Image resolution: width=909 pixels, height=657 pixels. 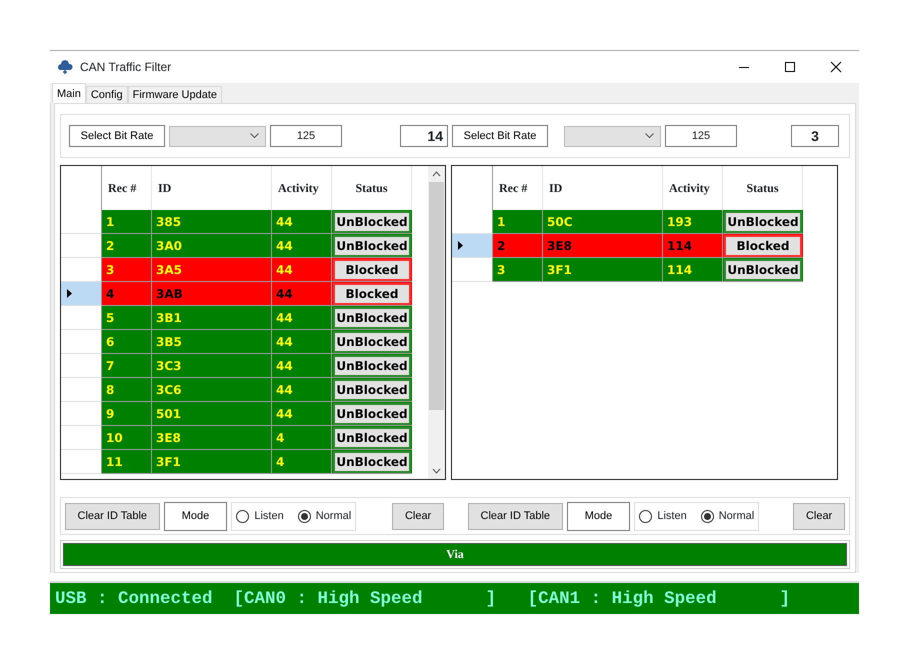 What do you see at coordinates (212, 342) in the screenshot?
I see `table-cell: 3B5` at bounding box center [212, 342].